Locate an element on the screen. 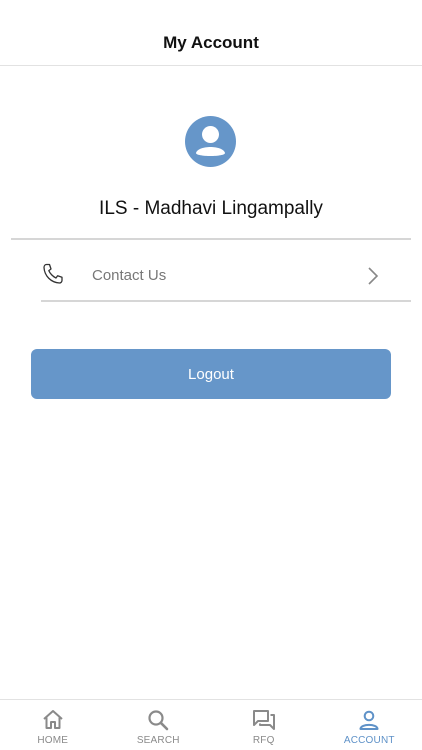  logout-button: Logout is located at coordinates (211, 374).